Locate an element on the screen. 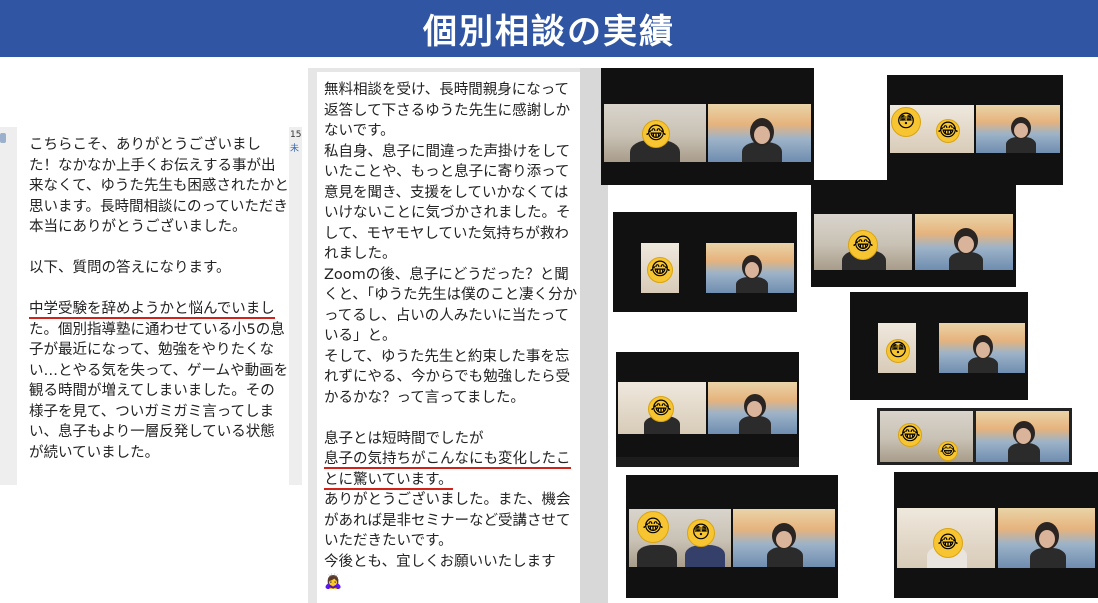 Image resolution: width=1098 pixels, height=603 pixels. mid-paragraph-2: 息子とは短時間でしたが is located at coordinates (404, 438).